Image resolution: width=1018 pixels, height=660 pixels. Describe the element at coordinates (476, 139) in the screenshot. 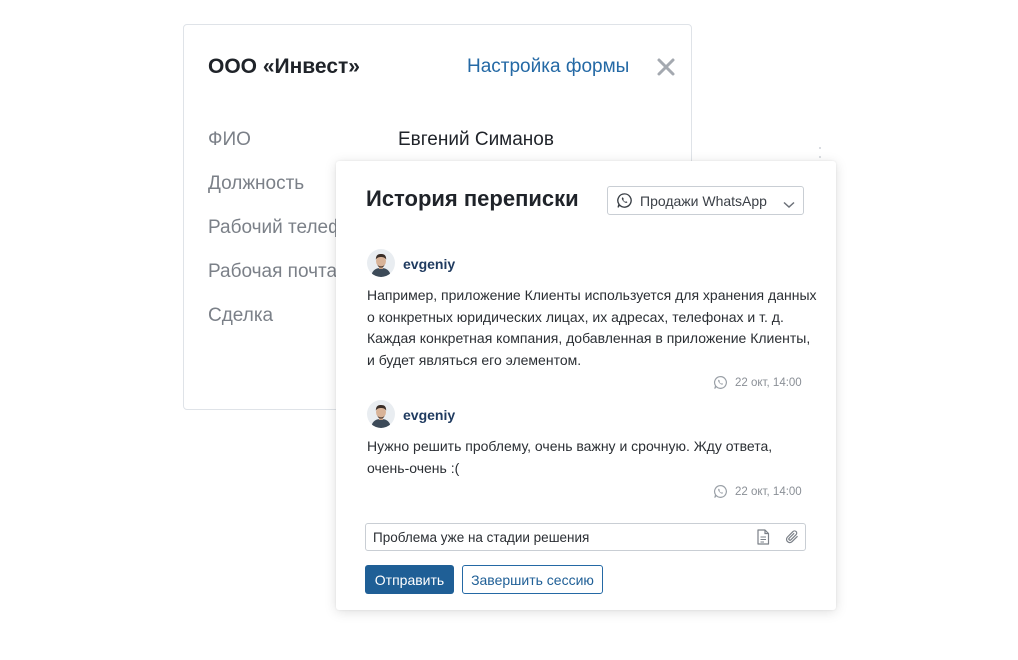

I see `field-value-fio: Евгений Симанов` at that location.